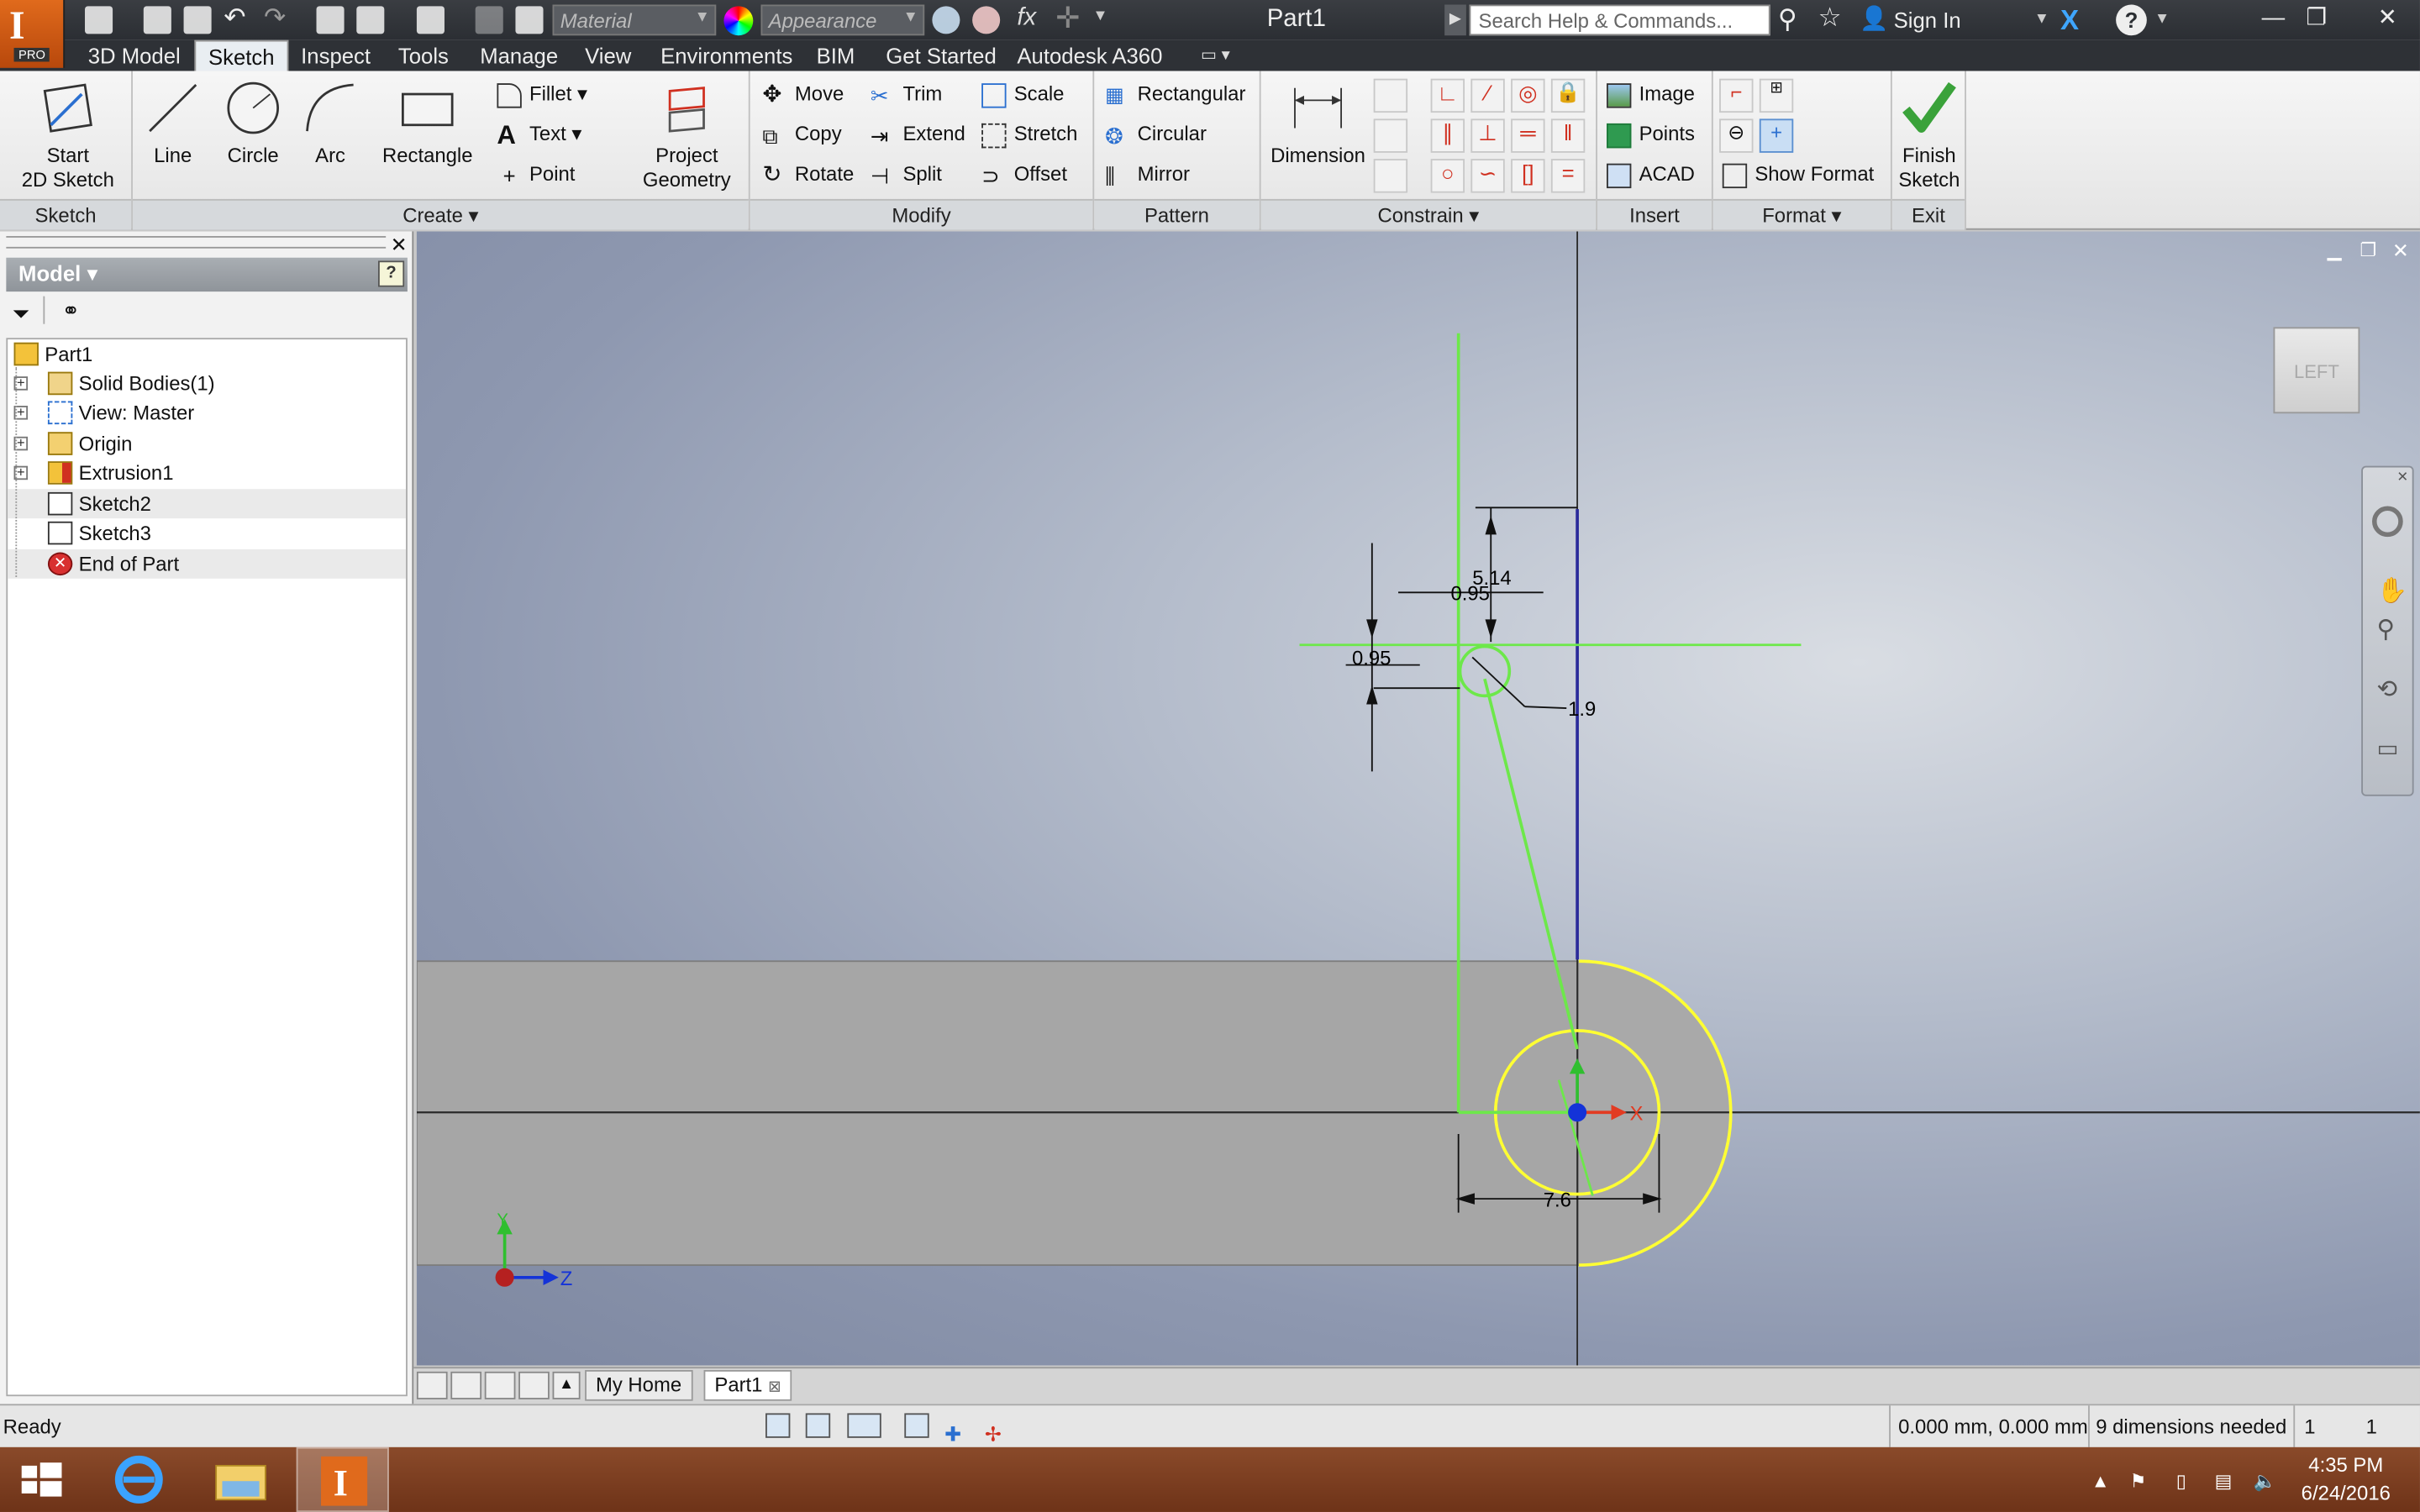  I want to click on material-select: Material ▼, so click(634, 20).